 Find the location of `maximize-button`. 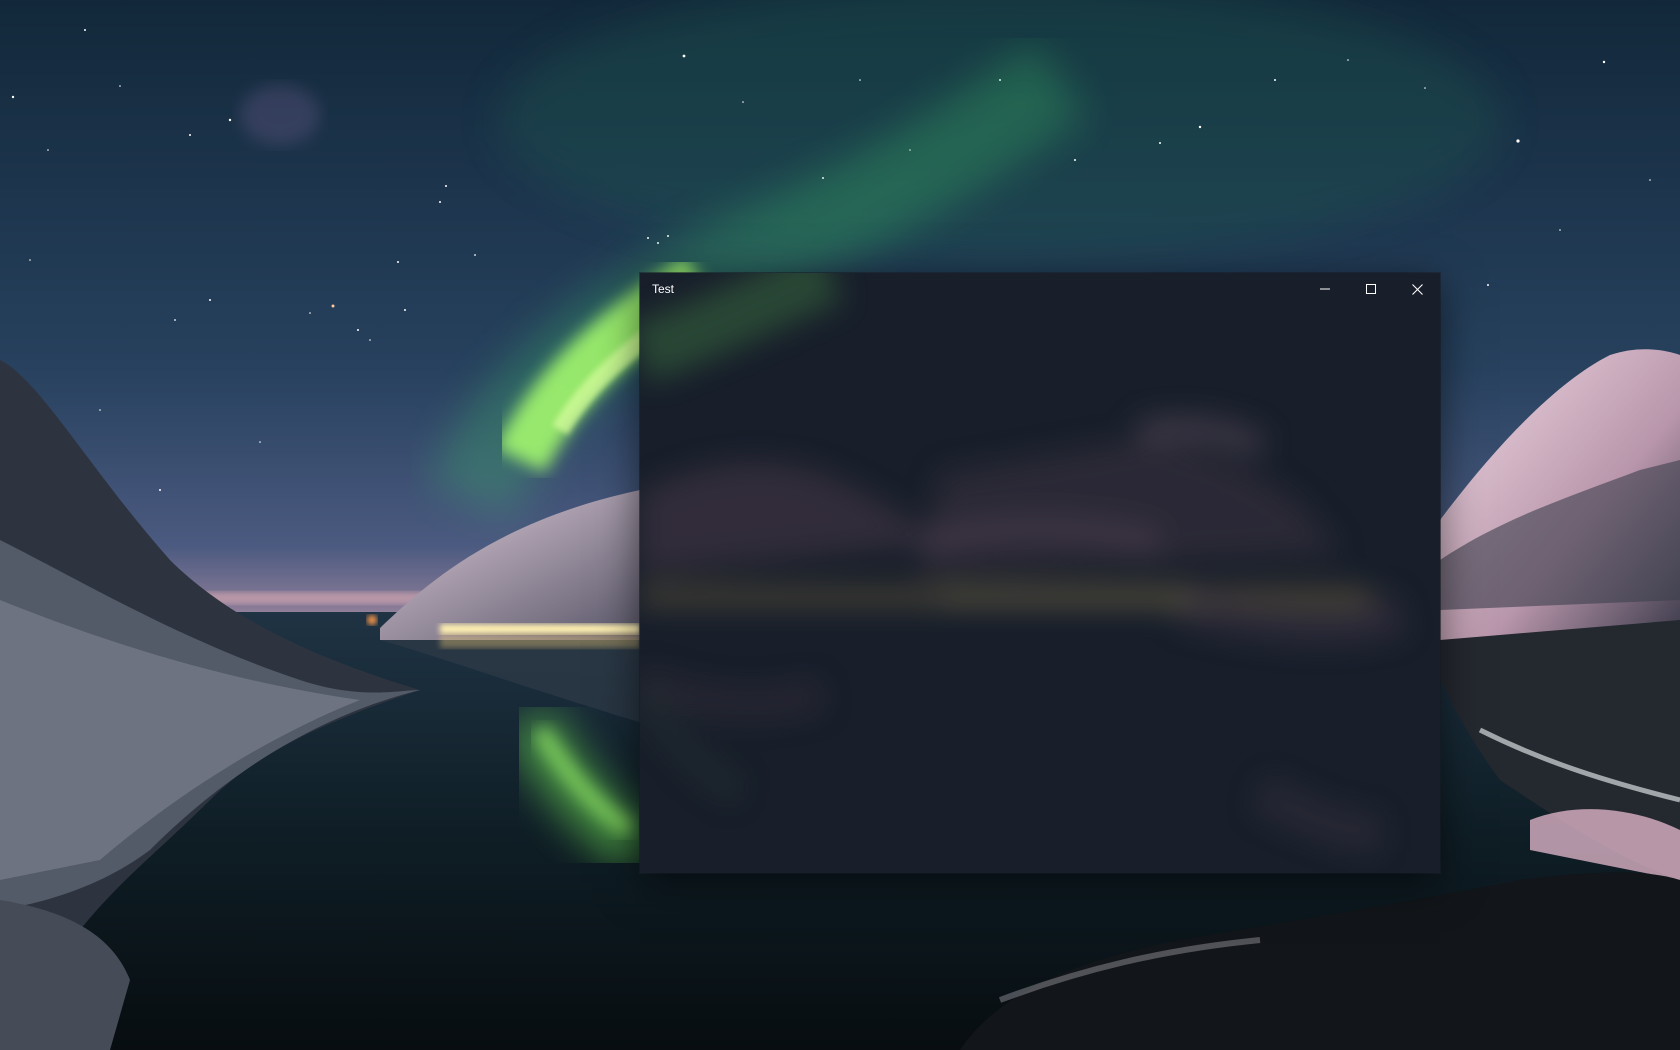

maximize-button is located at coordinates (1371, 289).